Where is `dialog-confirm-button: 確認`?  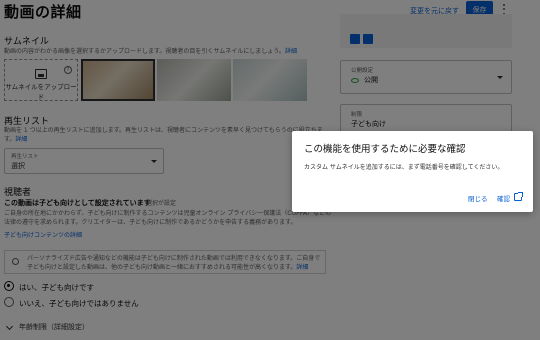 dialog-confirm-button: 確認 is located at coordinates (503, 198).